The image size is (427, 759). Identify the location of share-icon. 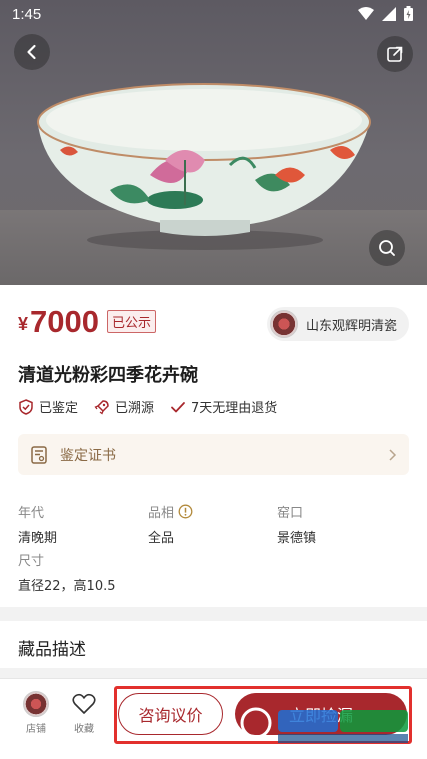
(395, 54).